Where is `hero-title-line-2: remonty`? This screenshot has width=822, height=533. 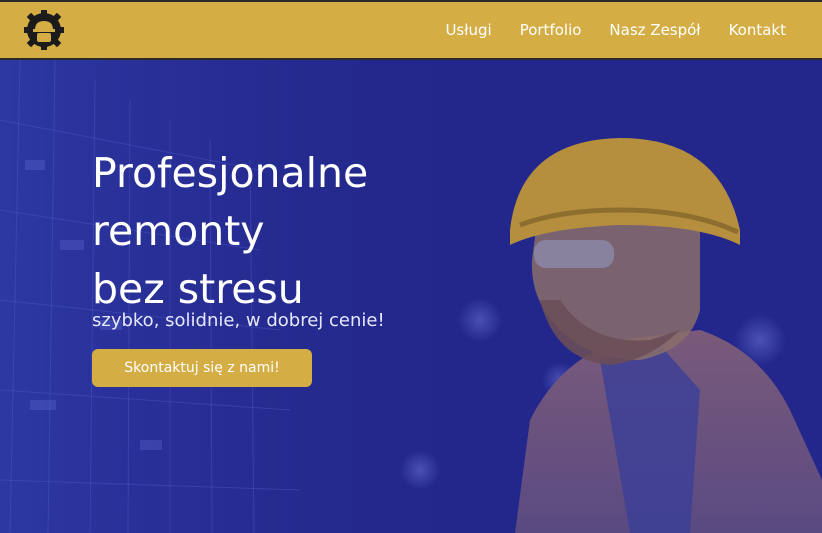 hero-title-line-2: remonty is located at coordinates (178, 231).